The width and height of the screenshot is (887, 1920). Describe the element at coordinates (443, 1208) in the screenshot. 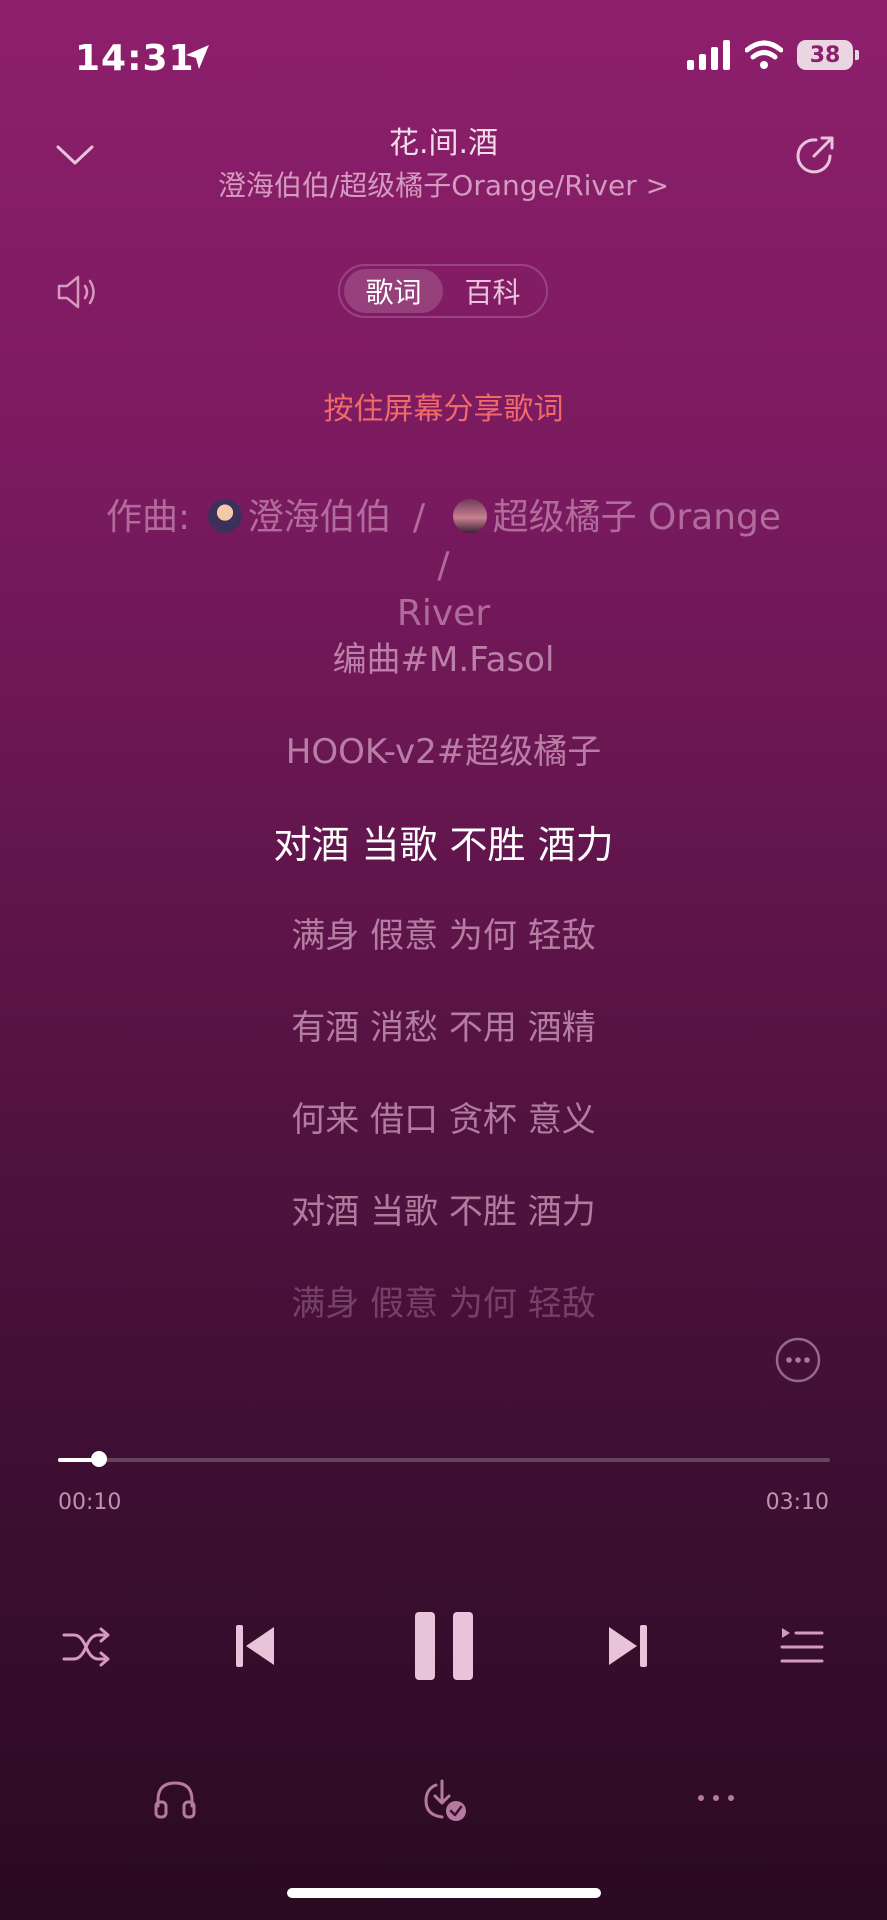

I see `lyric-line: 对酒 当歌 不胜 酒力` at that location.